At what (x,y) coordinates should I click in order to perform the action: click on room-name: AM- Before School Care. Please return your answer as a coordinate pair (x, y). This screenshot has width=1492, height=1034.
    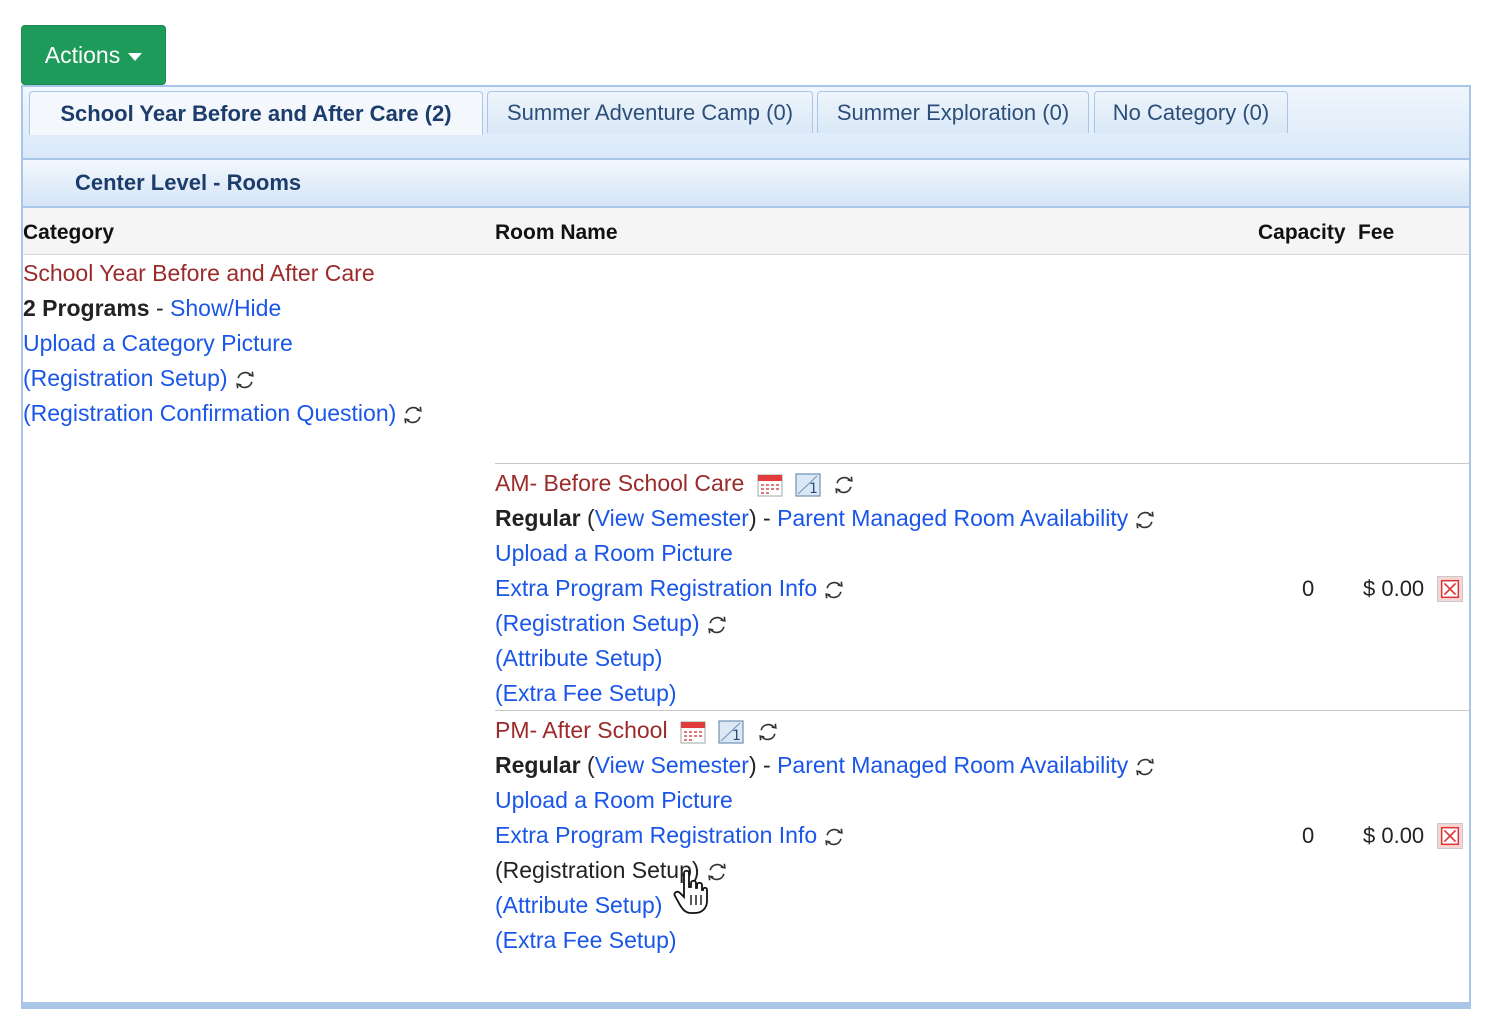
    Looking at the image, I should click on (620, 483).